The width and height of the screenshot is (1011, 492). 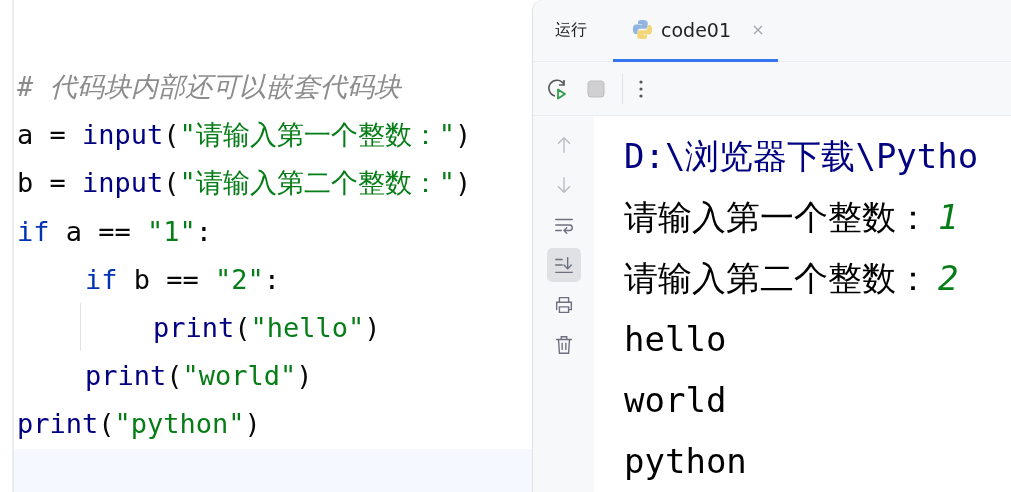 What do you see at coordinates (686, 461) in the screenshot?
I see `console-line: python` at bounding box center [686, 461].